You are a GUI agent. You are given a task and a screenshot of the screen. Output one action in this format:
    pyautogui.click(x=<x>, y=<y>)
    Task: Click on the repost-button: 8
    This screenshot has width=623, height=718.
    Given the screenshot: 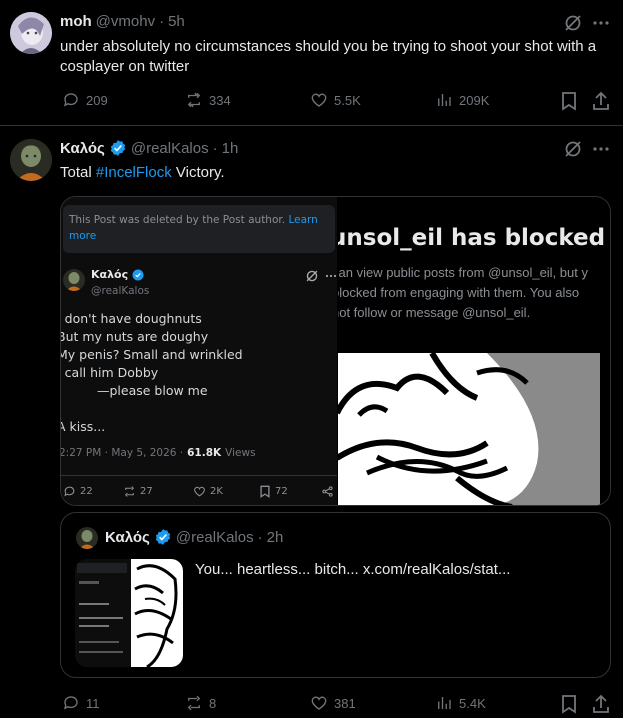 What is the action you would take?
    pyautogui.click(x=200, y=703)
    